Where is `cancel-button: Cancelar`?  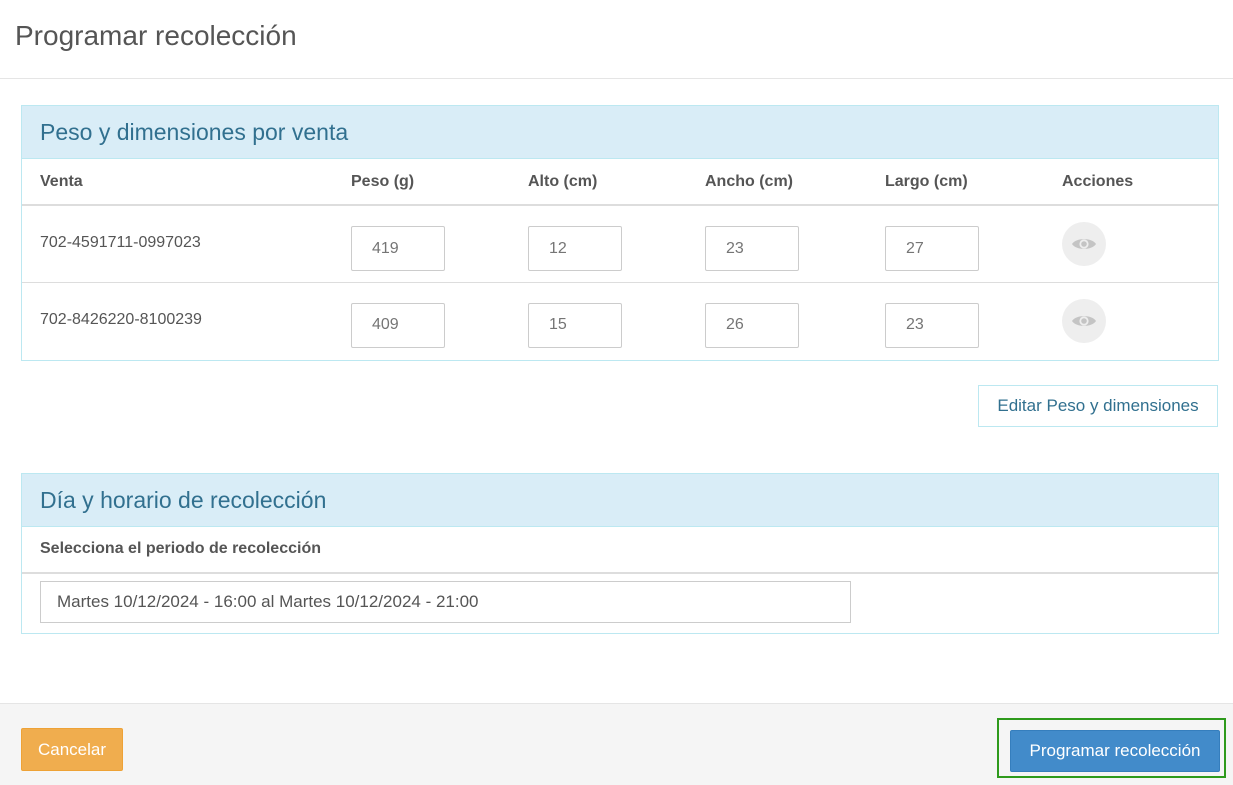 cancel-button: Cancelar is located at coordinates (72, 749).